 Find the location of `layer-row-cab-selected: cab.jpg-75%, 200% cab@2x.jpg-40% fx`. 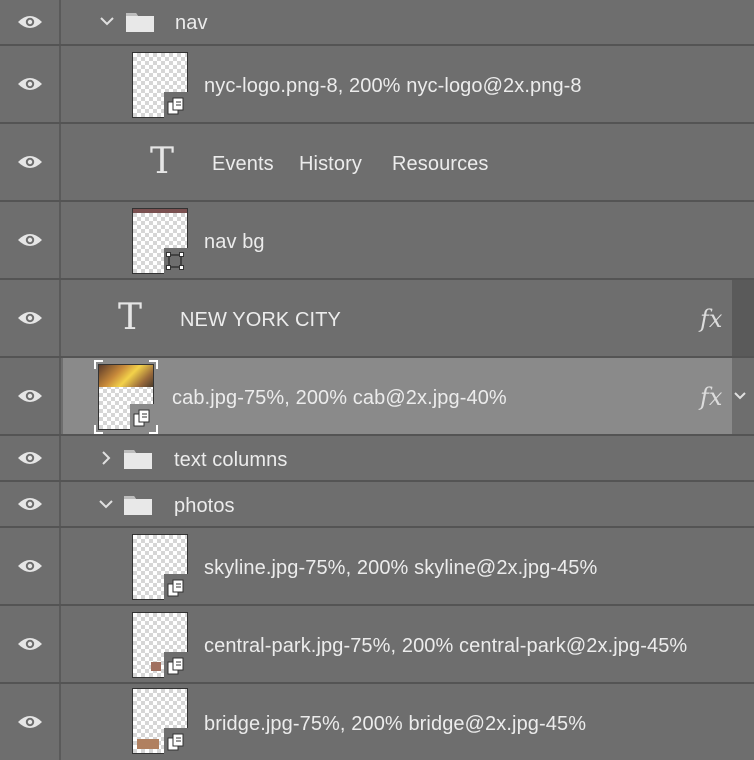

layer-row-cab-selected: cab.jpg-75%, 200% cab@2x.jpg-40% fx is located at coordinates (377, 397).